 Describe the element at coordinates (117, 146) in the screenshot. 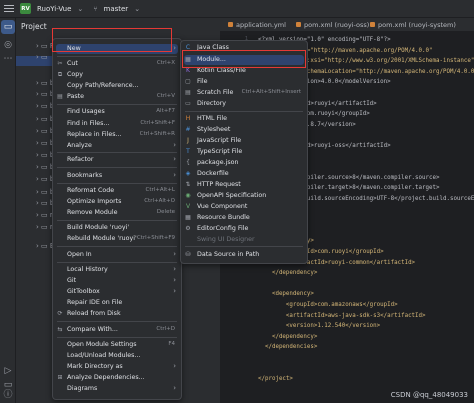

I see `menu-item-analyze: Analyze ›` at that location.